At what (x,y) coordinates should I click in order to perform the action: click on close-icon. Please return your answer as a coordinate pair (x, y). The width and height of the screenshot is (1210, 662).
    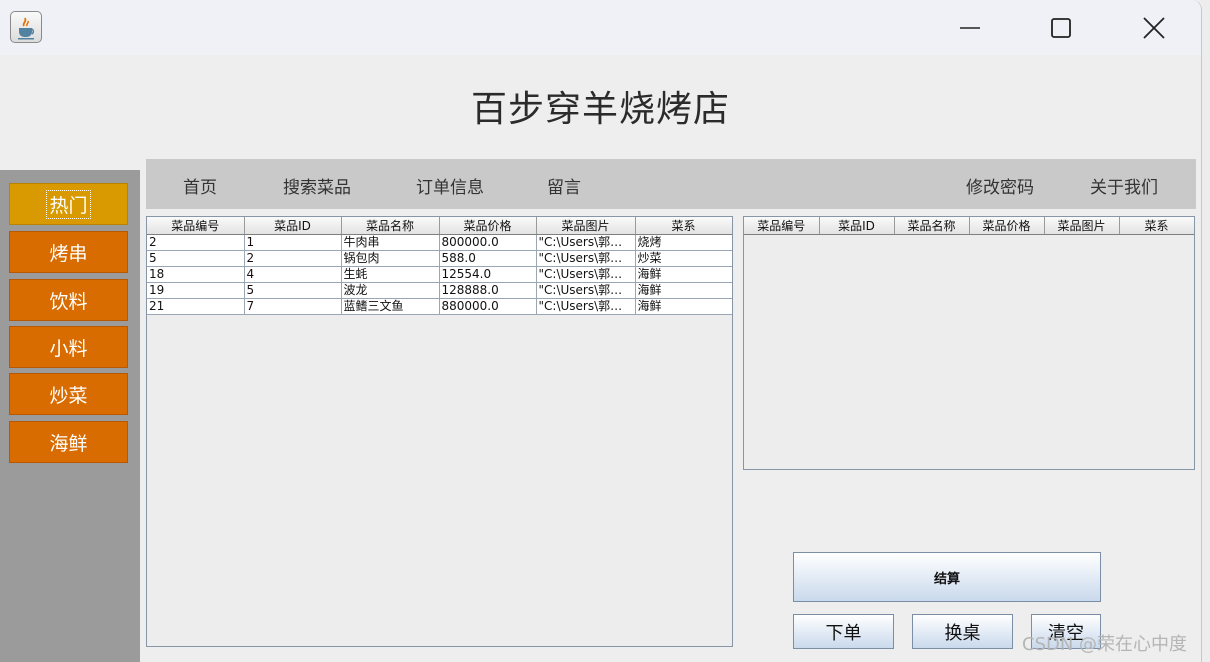
    Looking at the image, I should click on (1154, 27).